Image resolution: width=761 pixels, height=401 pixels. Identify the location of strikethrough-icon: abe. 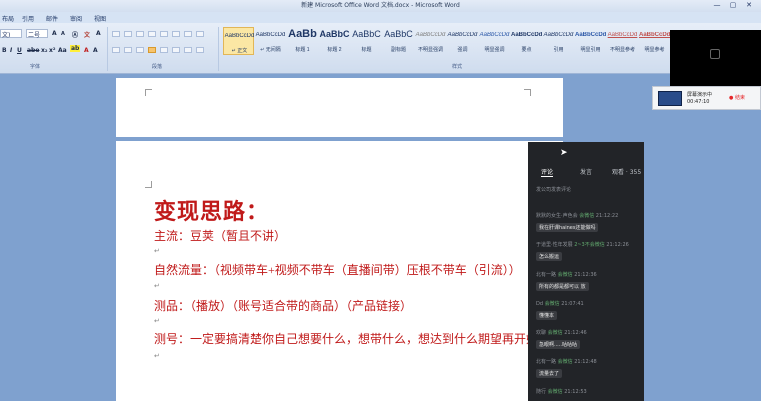
(33, 50).